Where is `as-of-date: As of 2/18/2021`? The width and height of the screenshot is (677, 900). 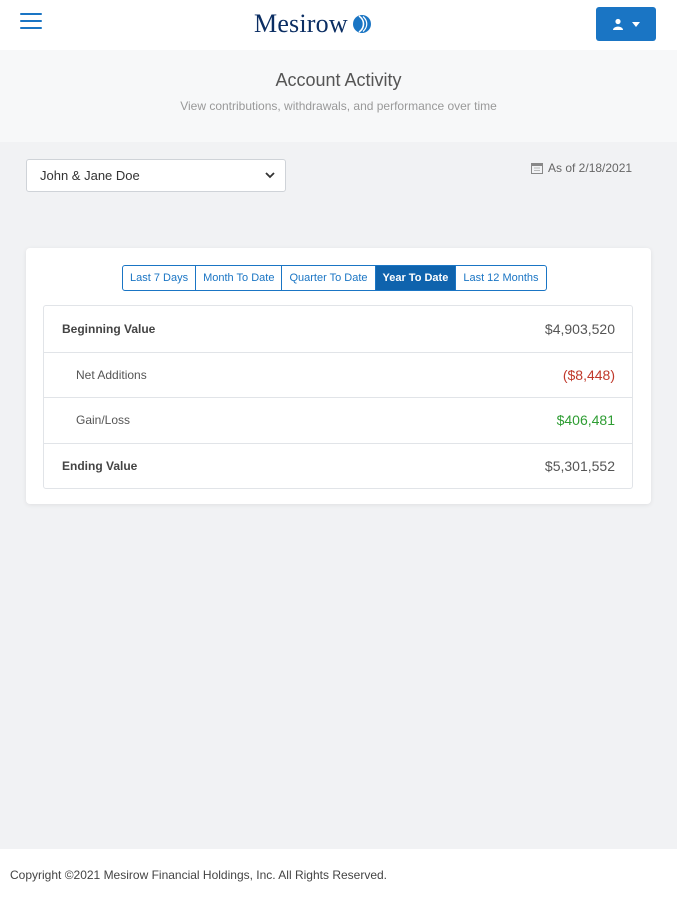 as-of-date: As of 2/18/2021 is located at coordinates (581, 168).